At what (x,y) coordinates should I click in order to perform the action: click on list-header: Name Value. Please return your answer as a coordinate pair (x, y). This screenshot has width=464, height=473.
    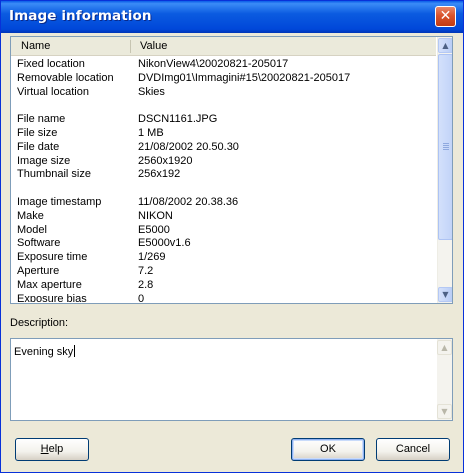
    Looking at the image, I should click on (223, 46).